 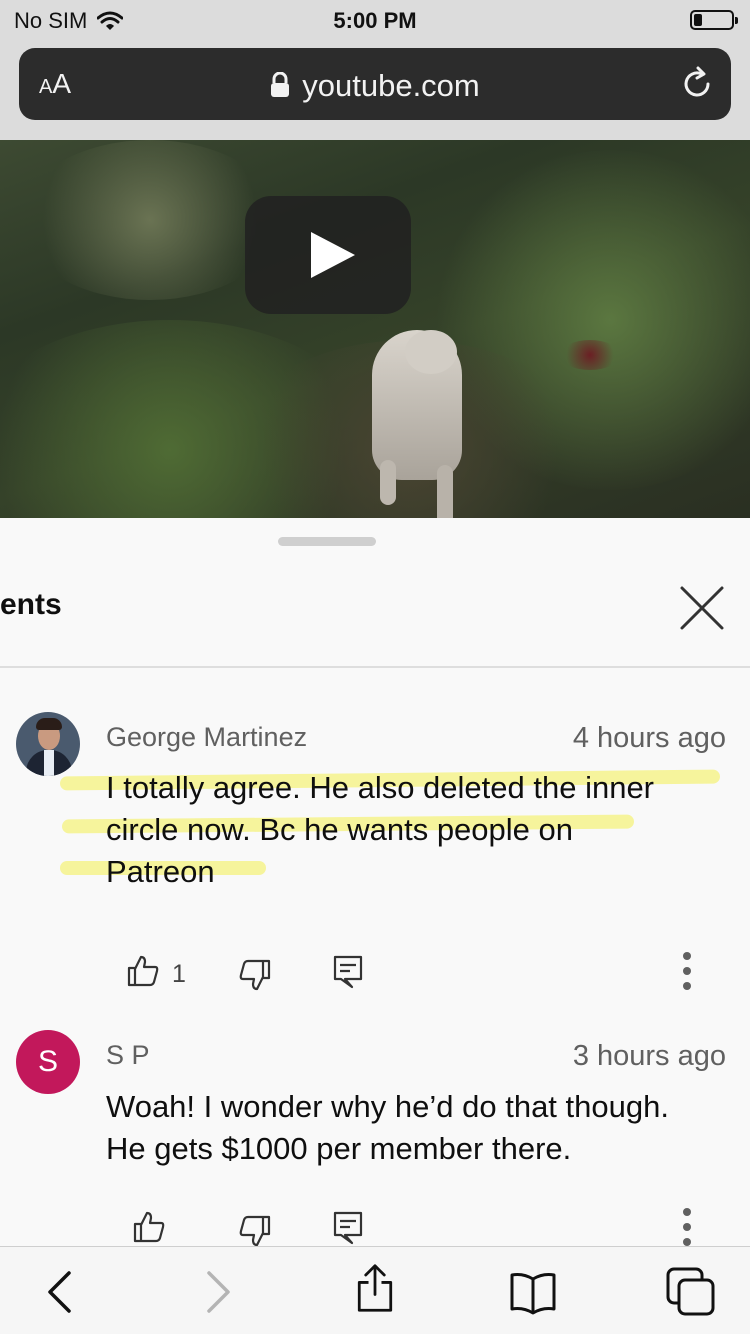 I want to click on bookmarks-icon, so click(x=533, y=1292).